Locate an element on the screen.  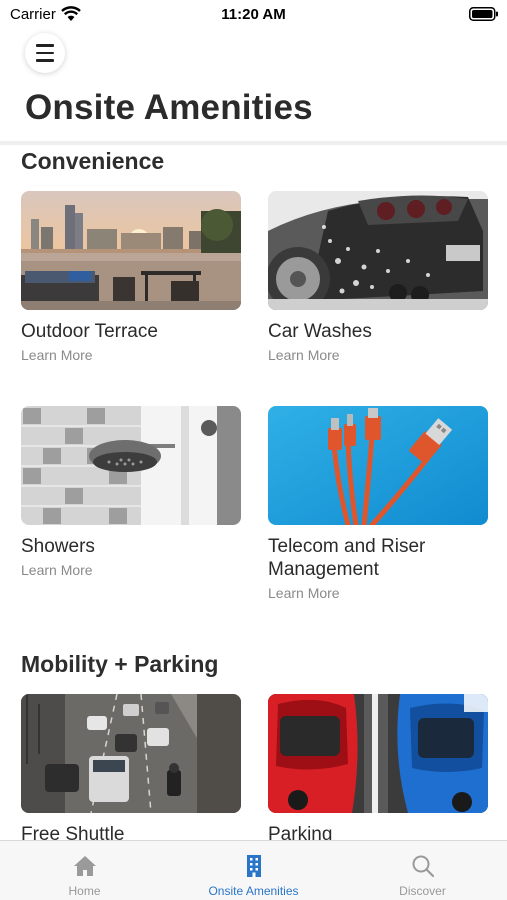
section-title-convenience: Convenience is located at coordinates (93, 161).